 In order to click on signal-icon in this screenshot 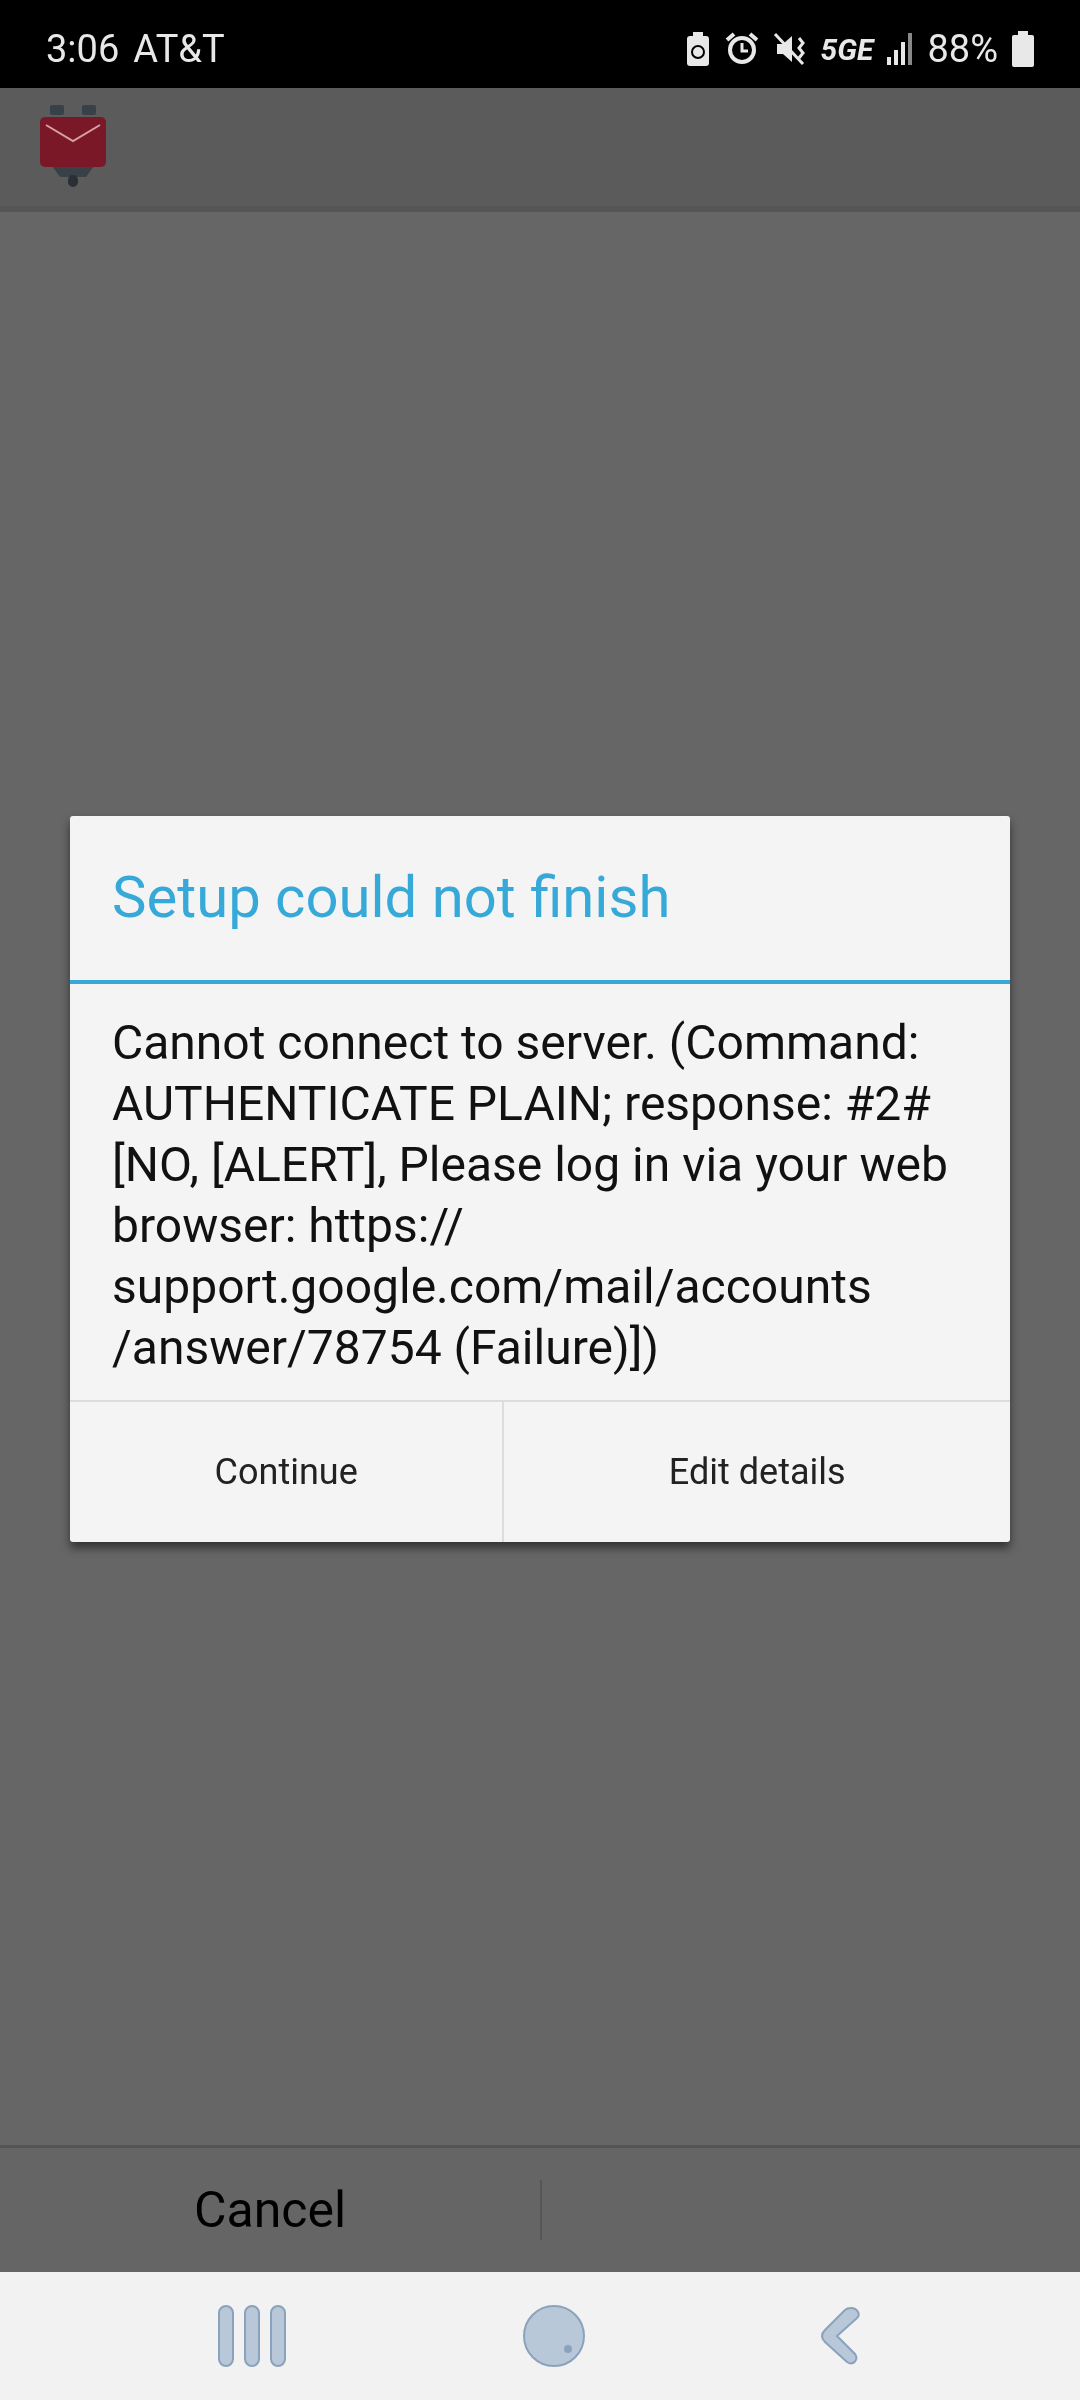, I will do `click(900, 49)`.